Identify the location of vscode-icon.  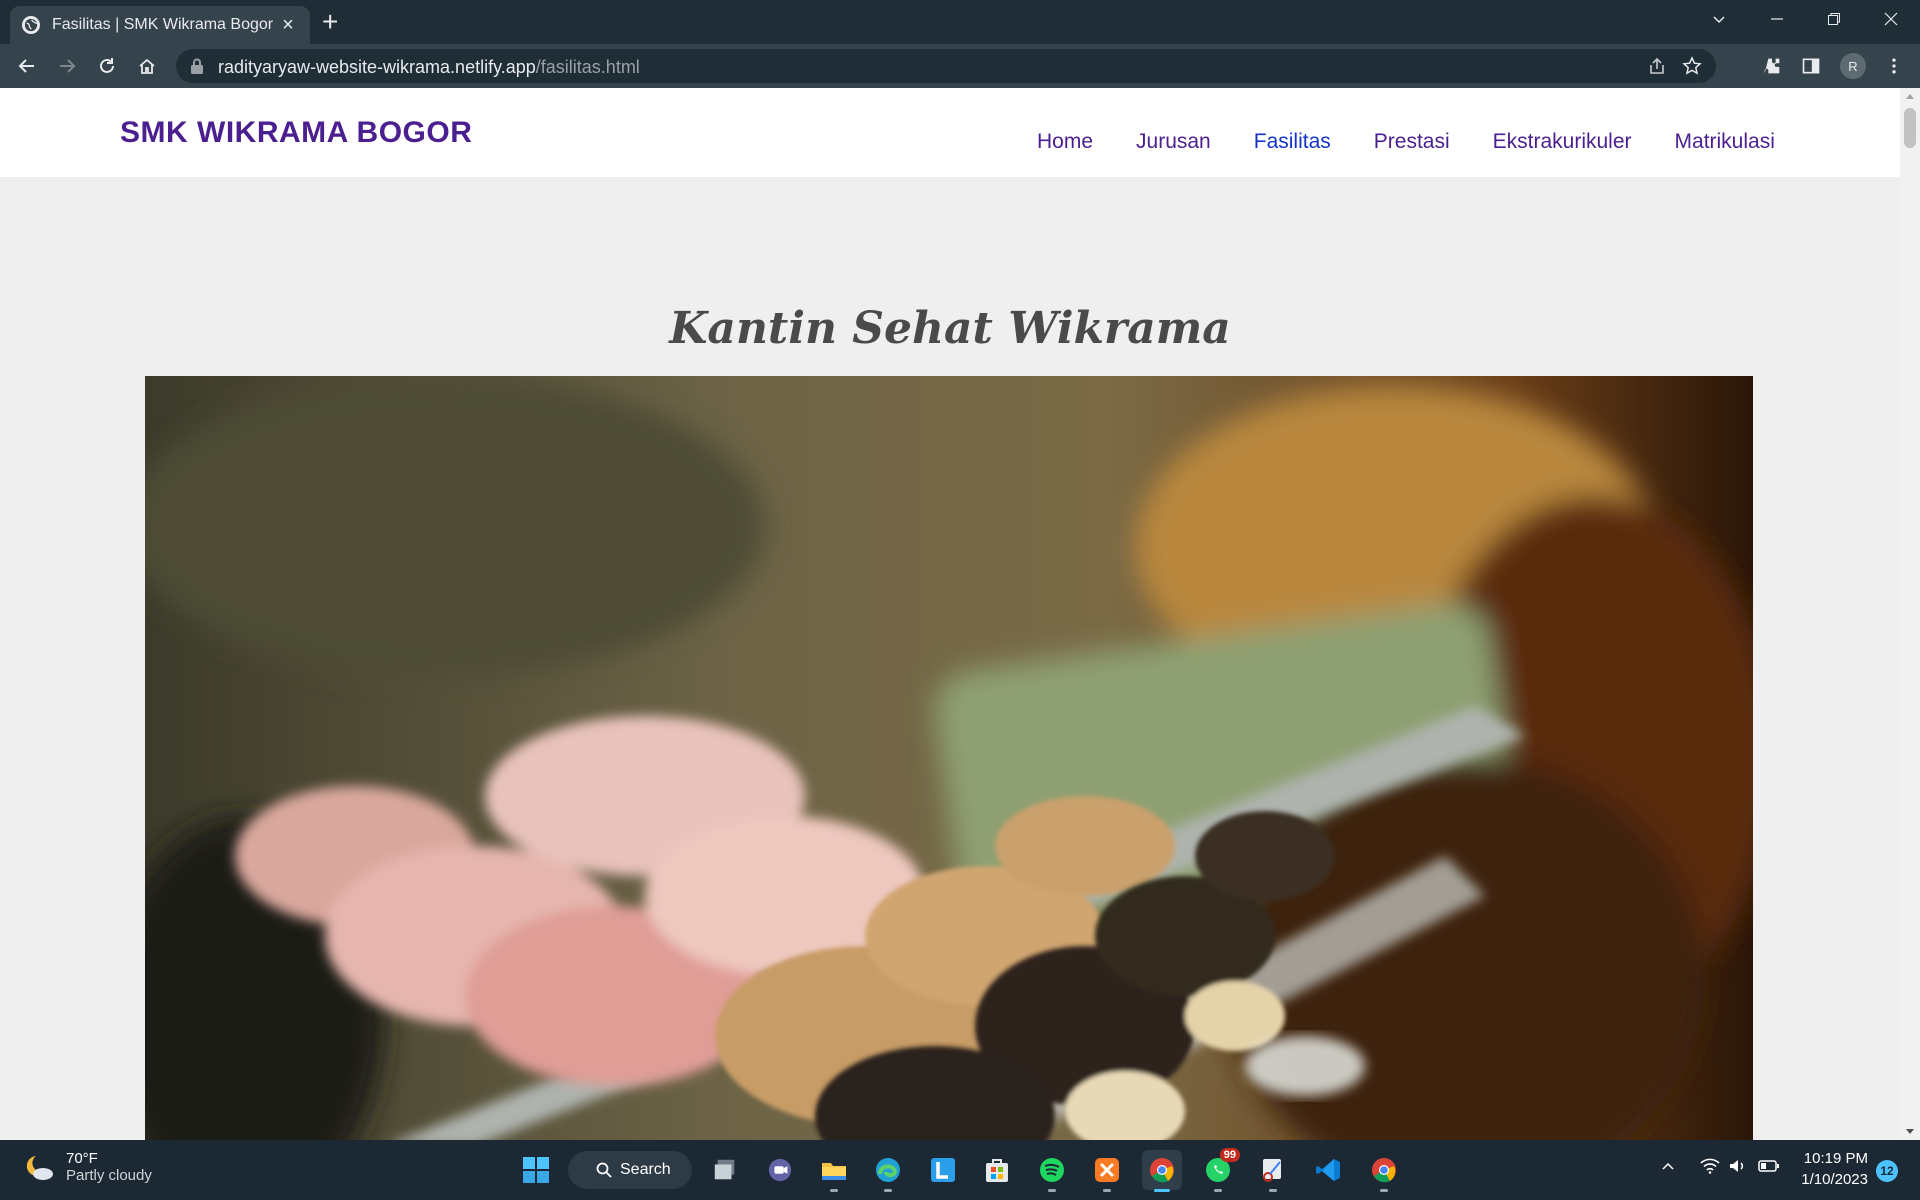
(1328, 1170).